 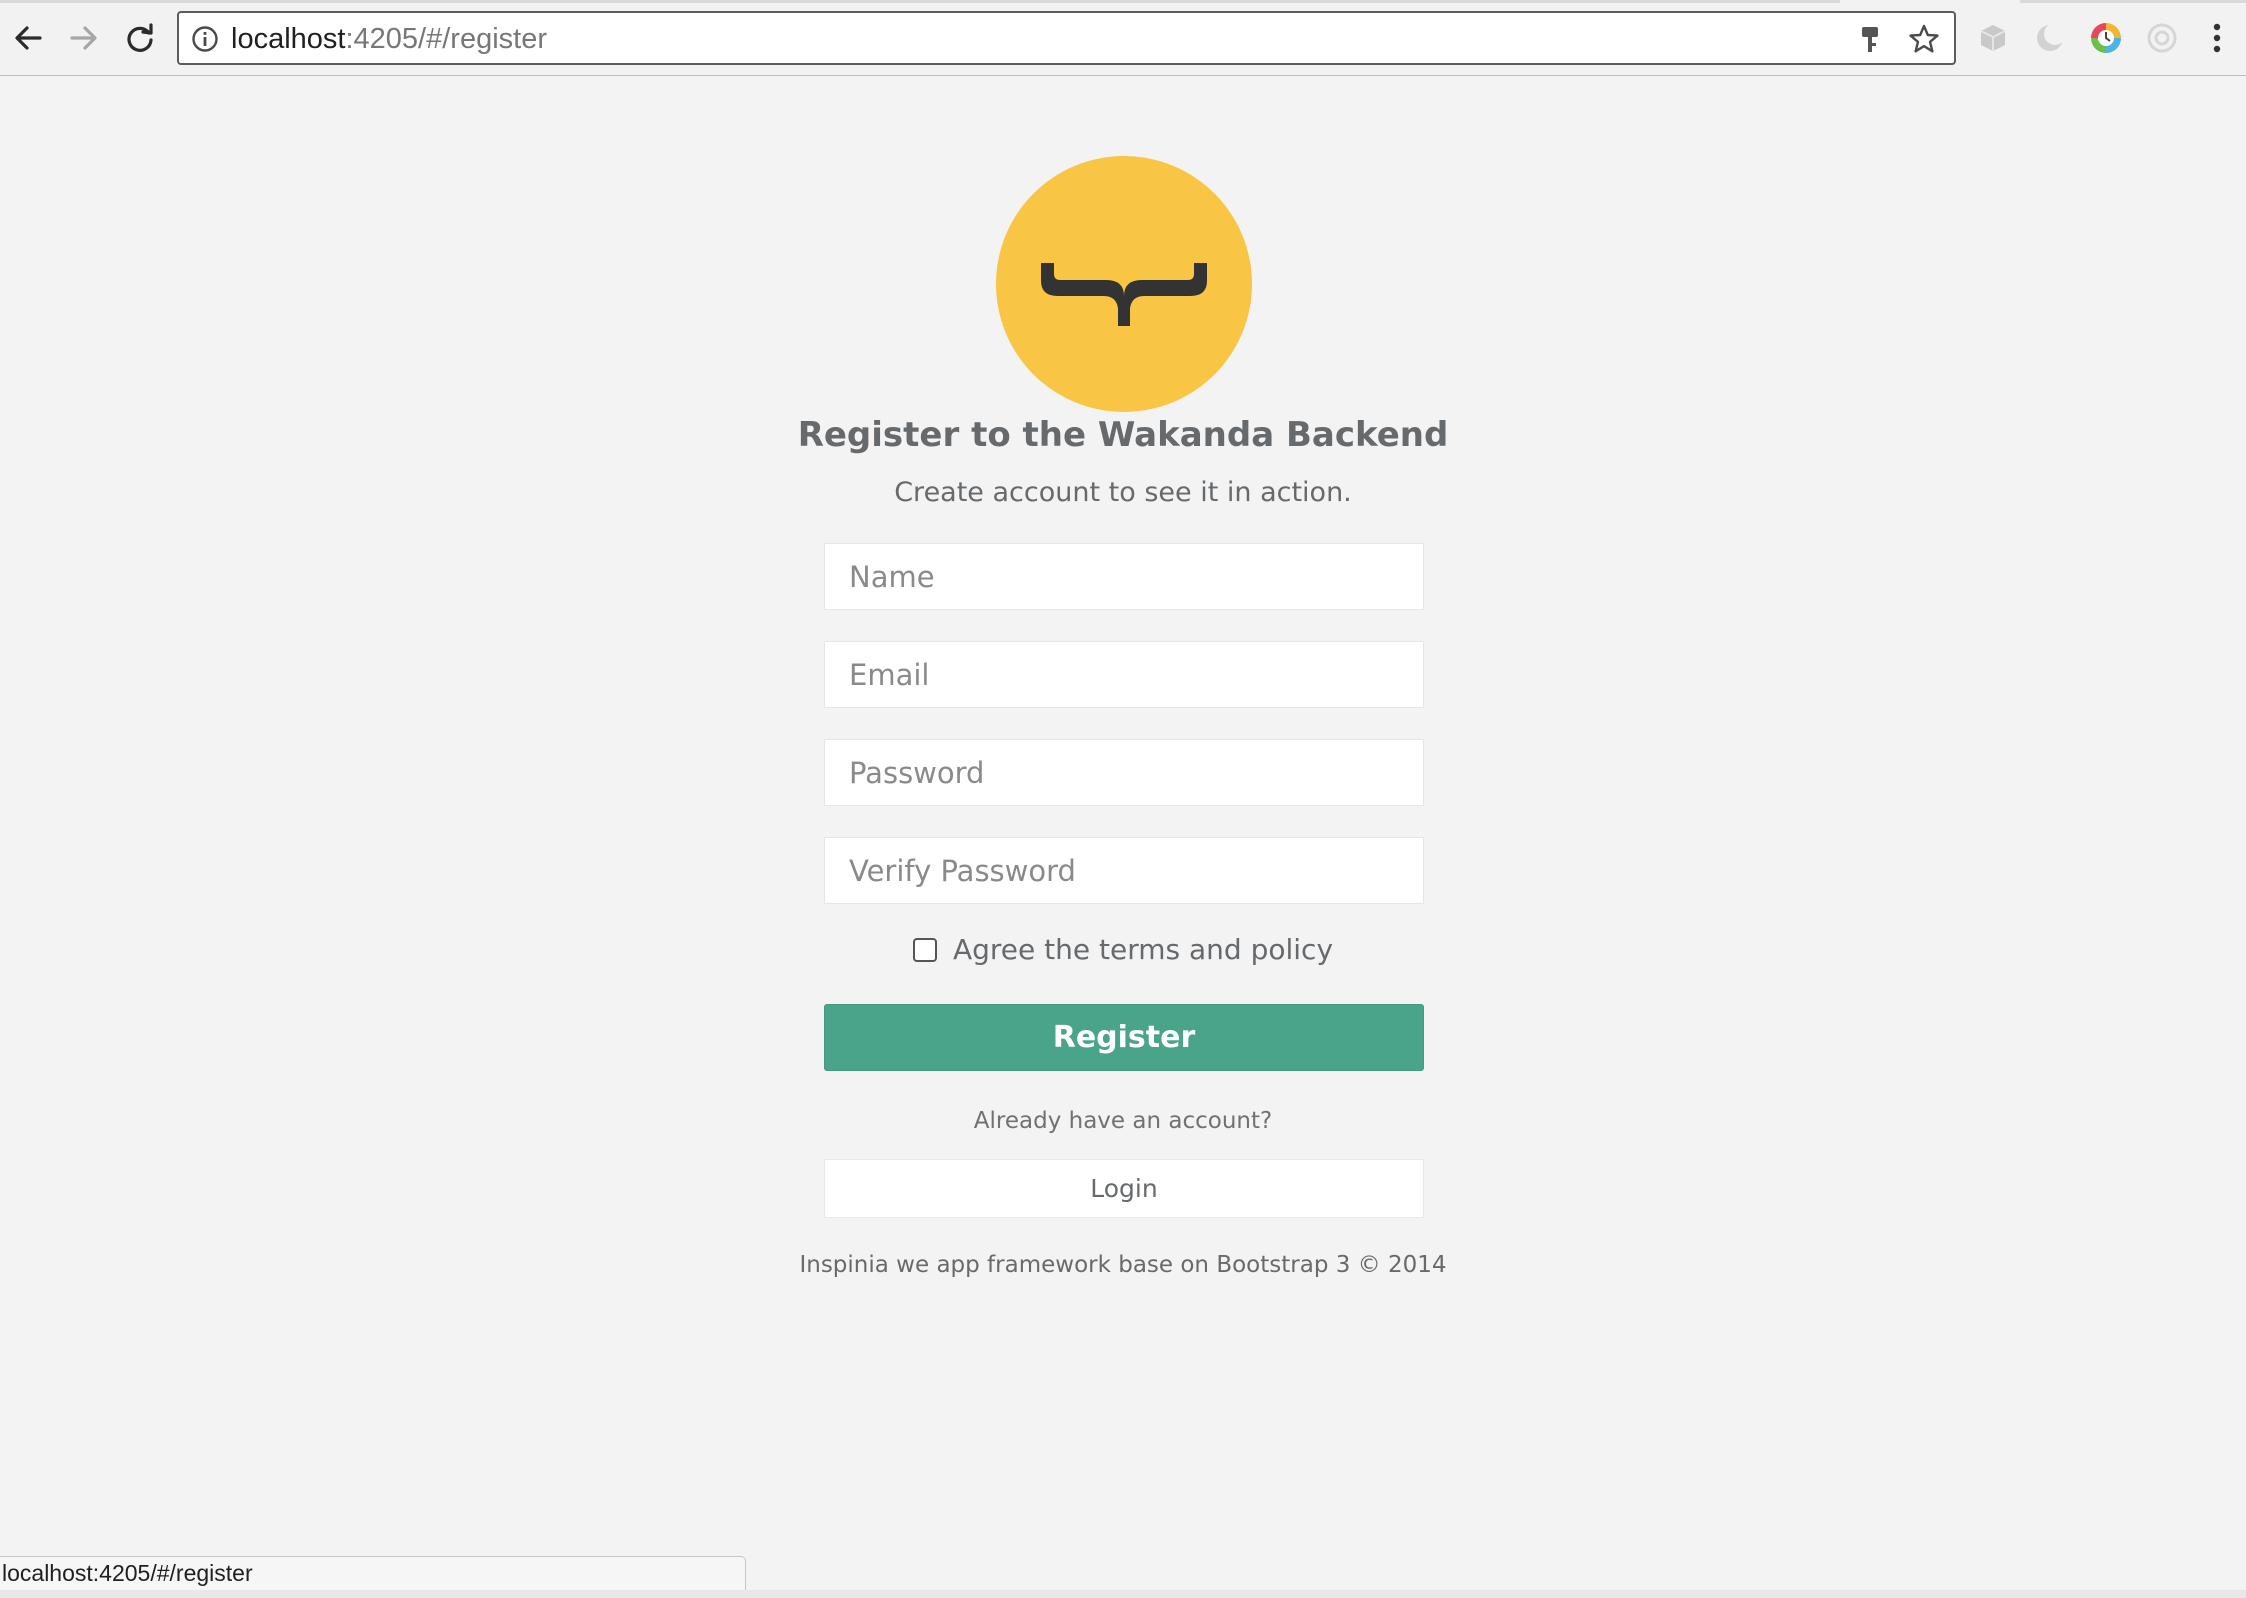 I want to click on agree-label: Agree the terms and policy, so click(x=1143, y=949).